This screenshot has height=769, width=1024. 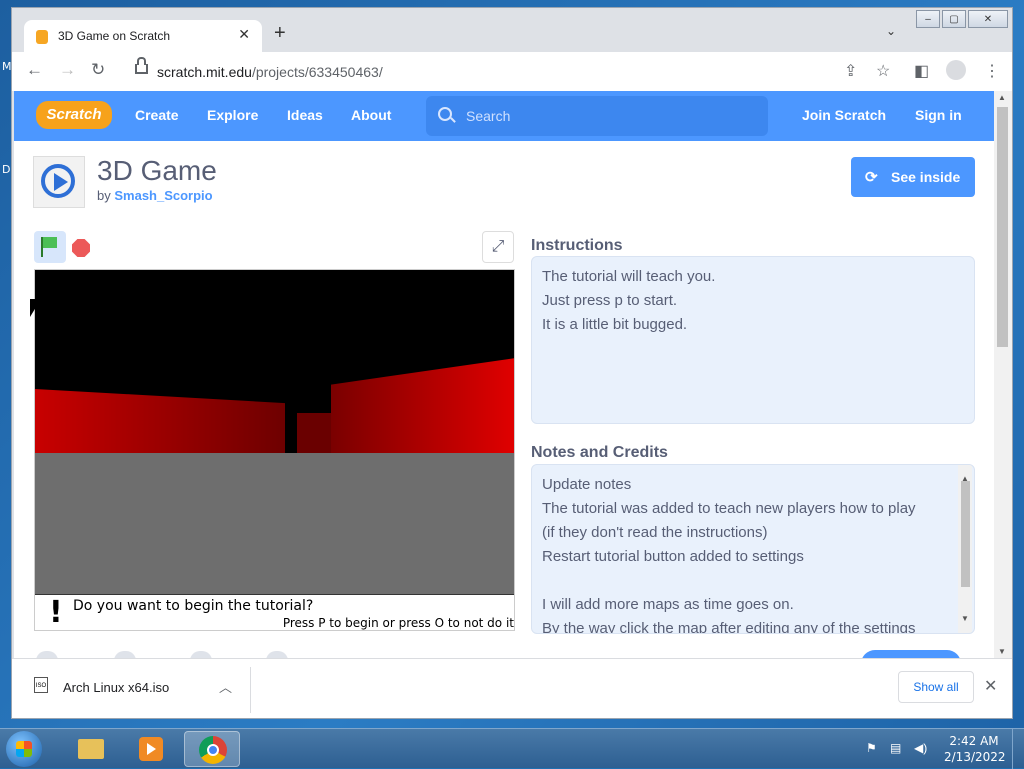 I want to click on show-all-button: Show all, so click(x=936, y=687).